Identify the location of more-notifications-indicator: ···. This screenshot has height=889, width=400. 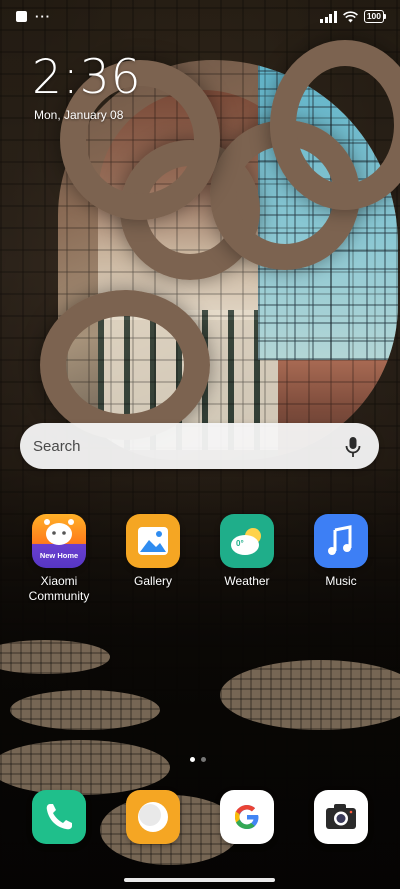
(43, 16).